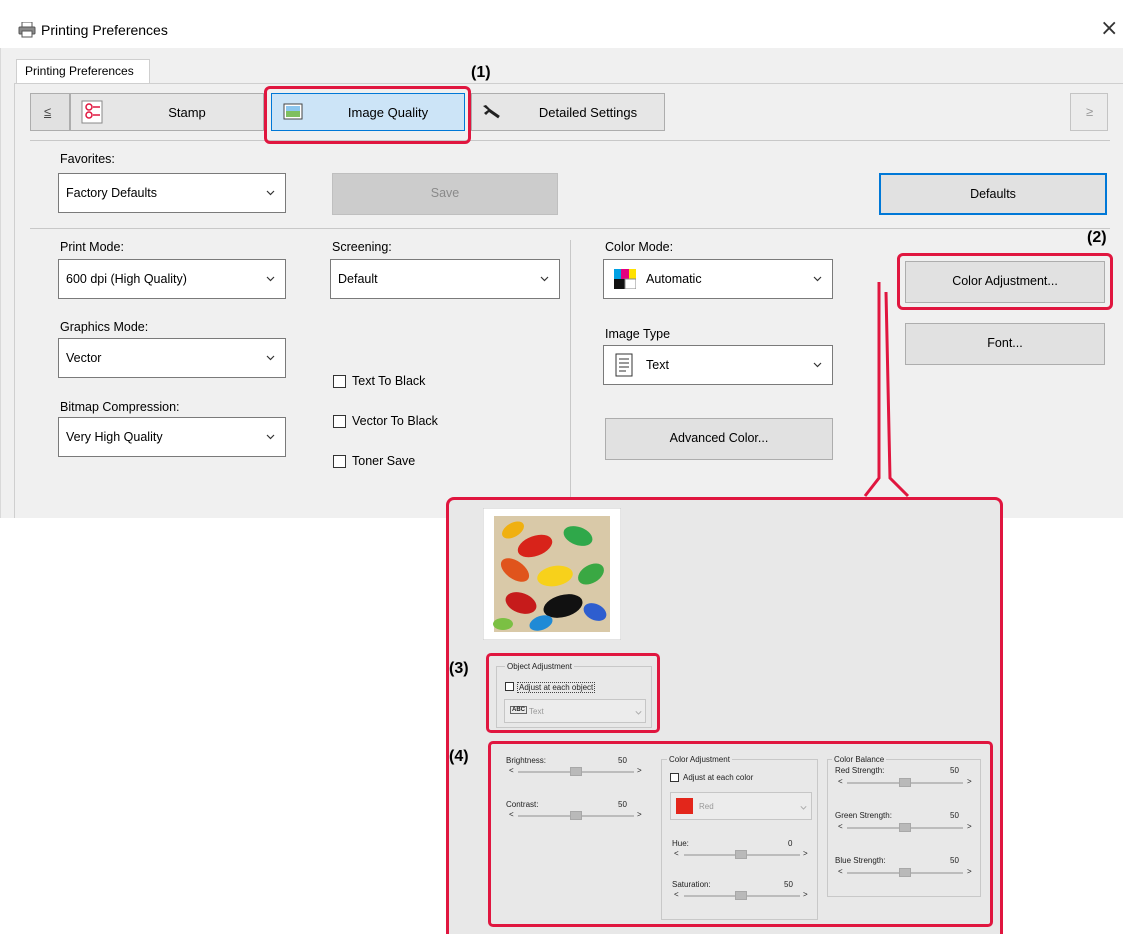 The image size is (1123, 934). What do you see at coordinates (624, 365) in the screenshot?
I see `text-document-icon` at bounding box center [624, 365].